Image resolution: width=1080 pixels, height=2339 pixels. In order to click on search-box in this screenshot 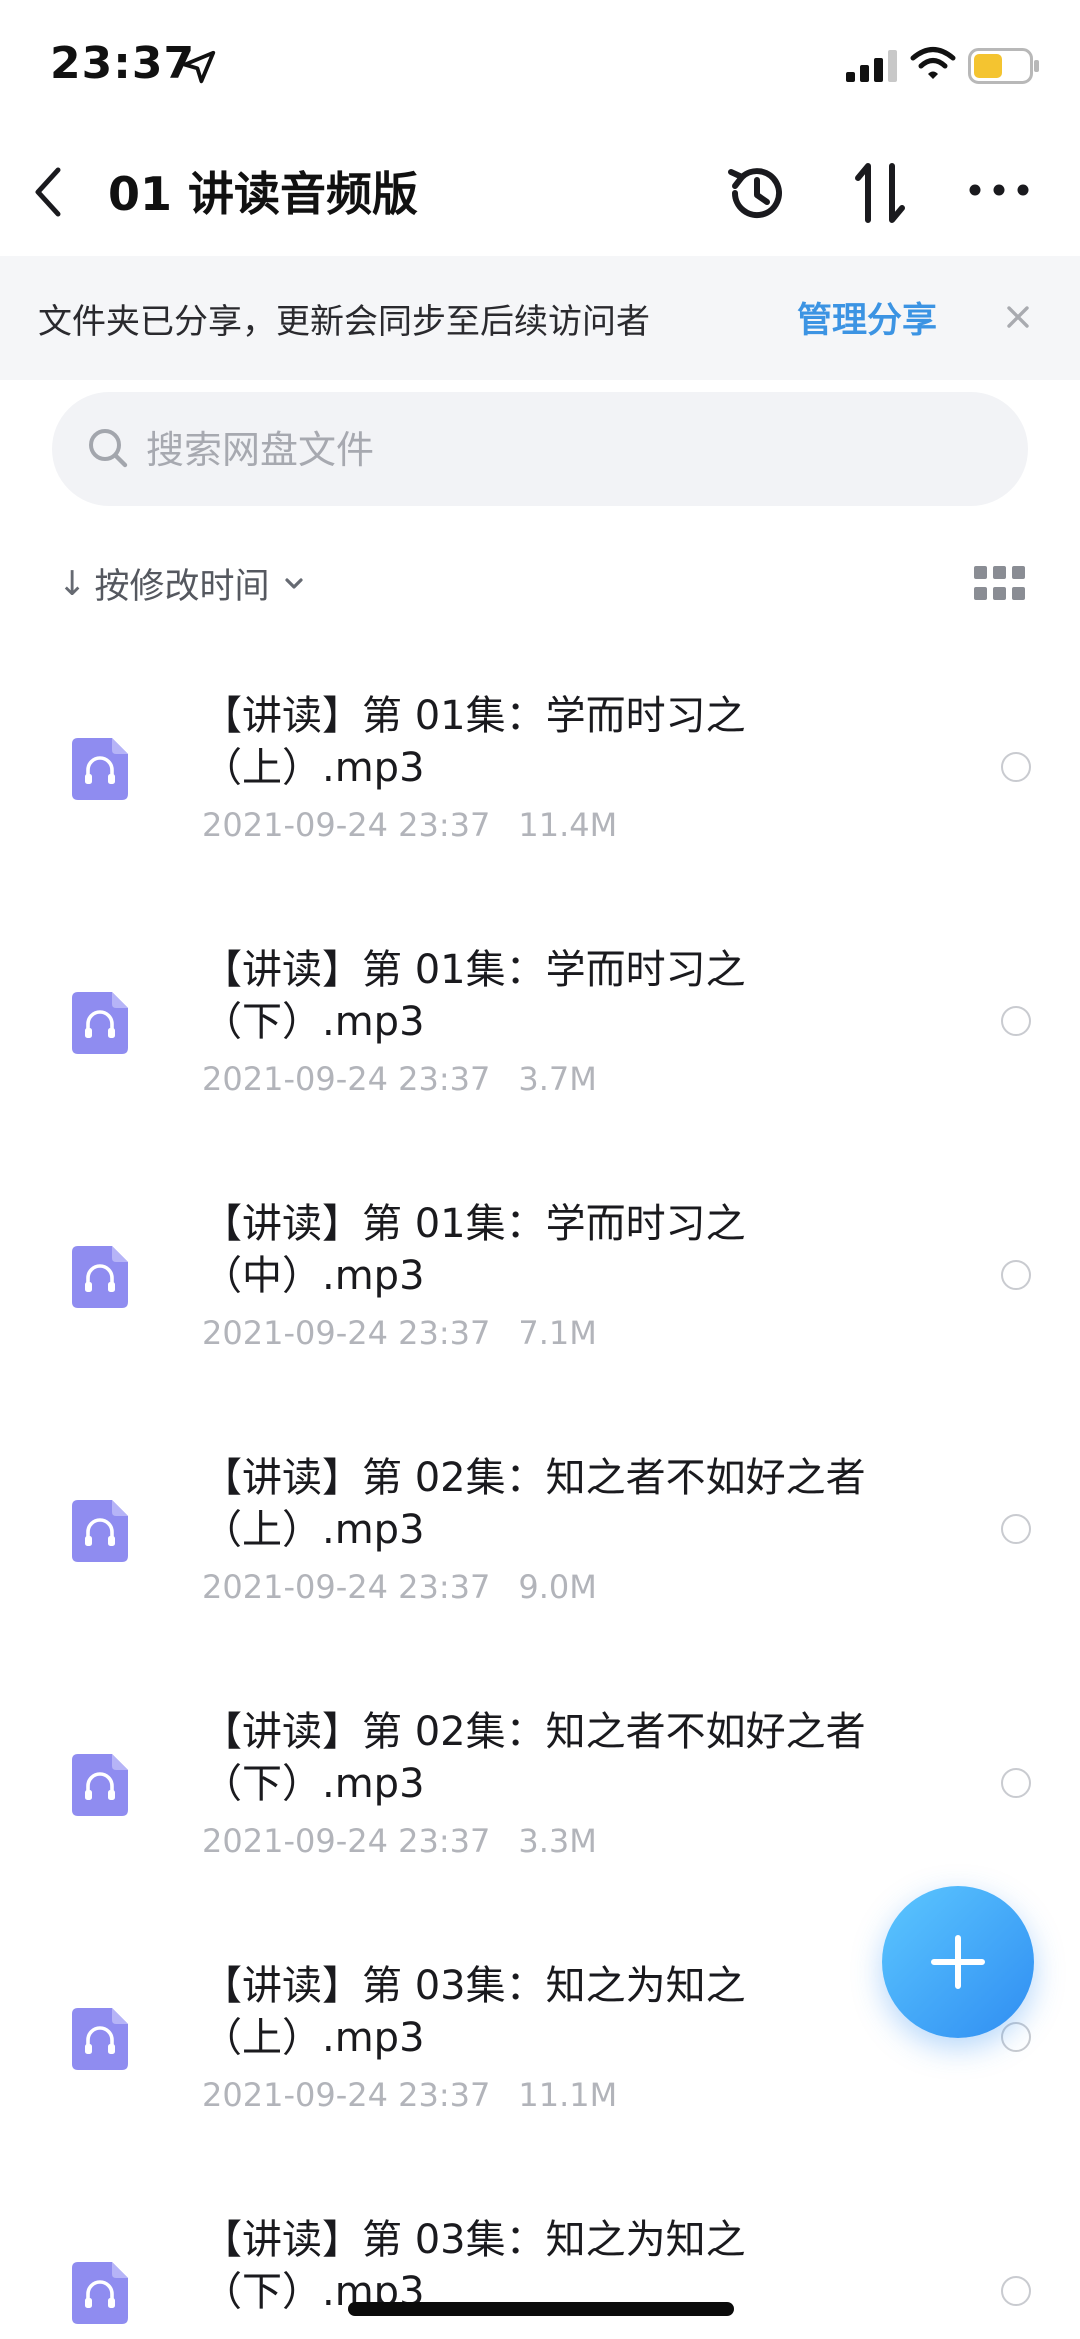, I will do `click(540, 449)`.